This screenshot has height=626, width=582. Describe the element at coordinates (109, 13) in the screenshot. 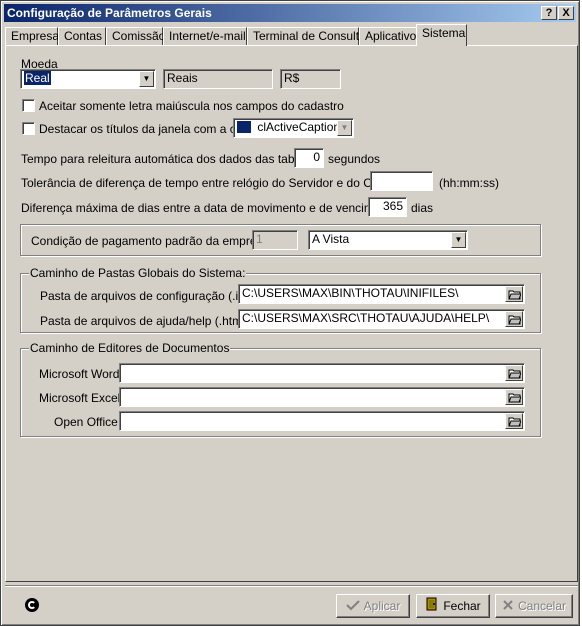

I see `window-title: Configuração de Parâmetros Gerais` at that location.